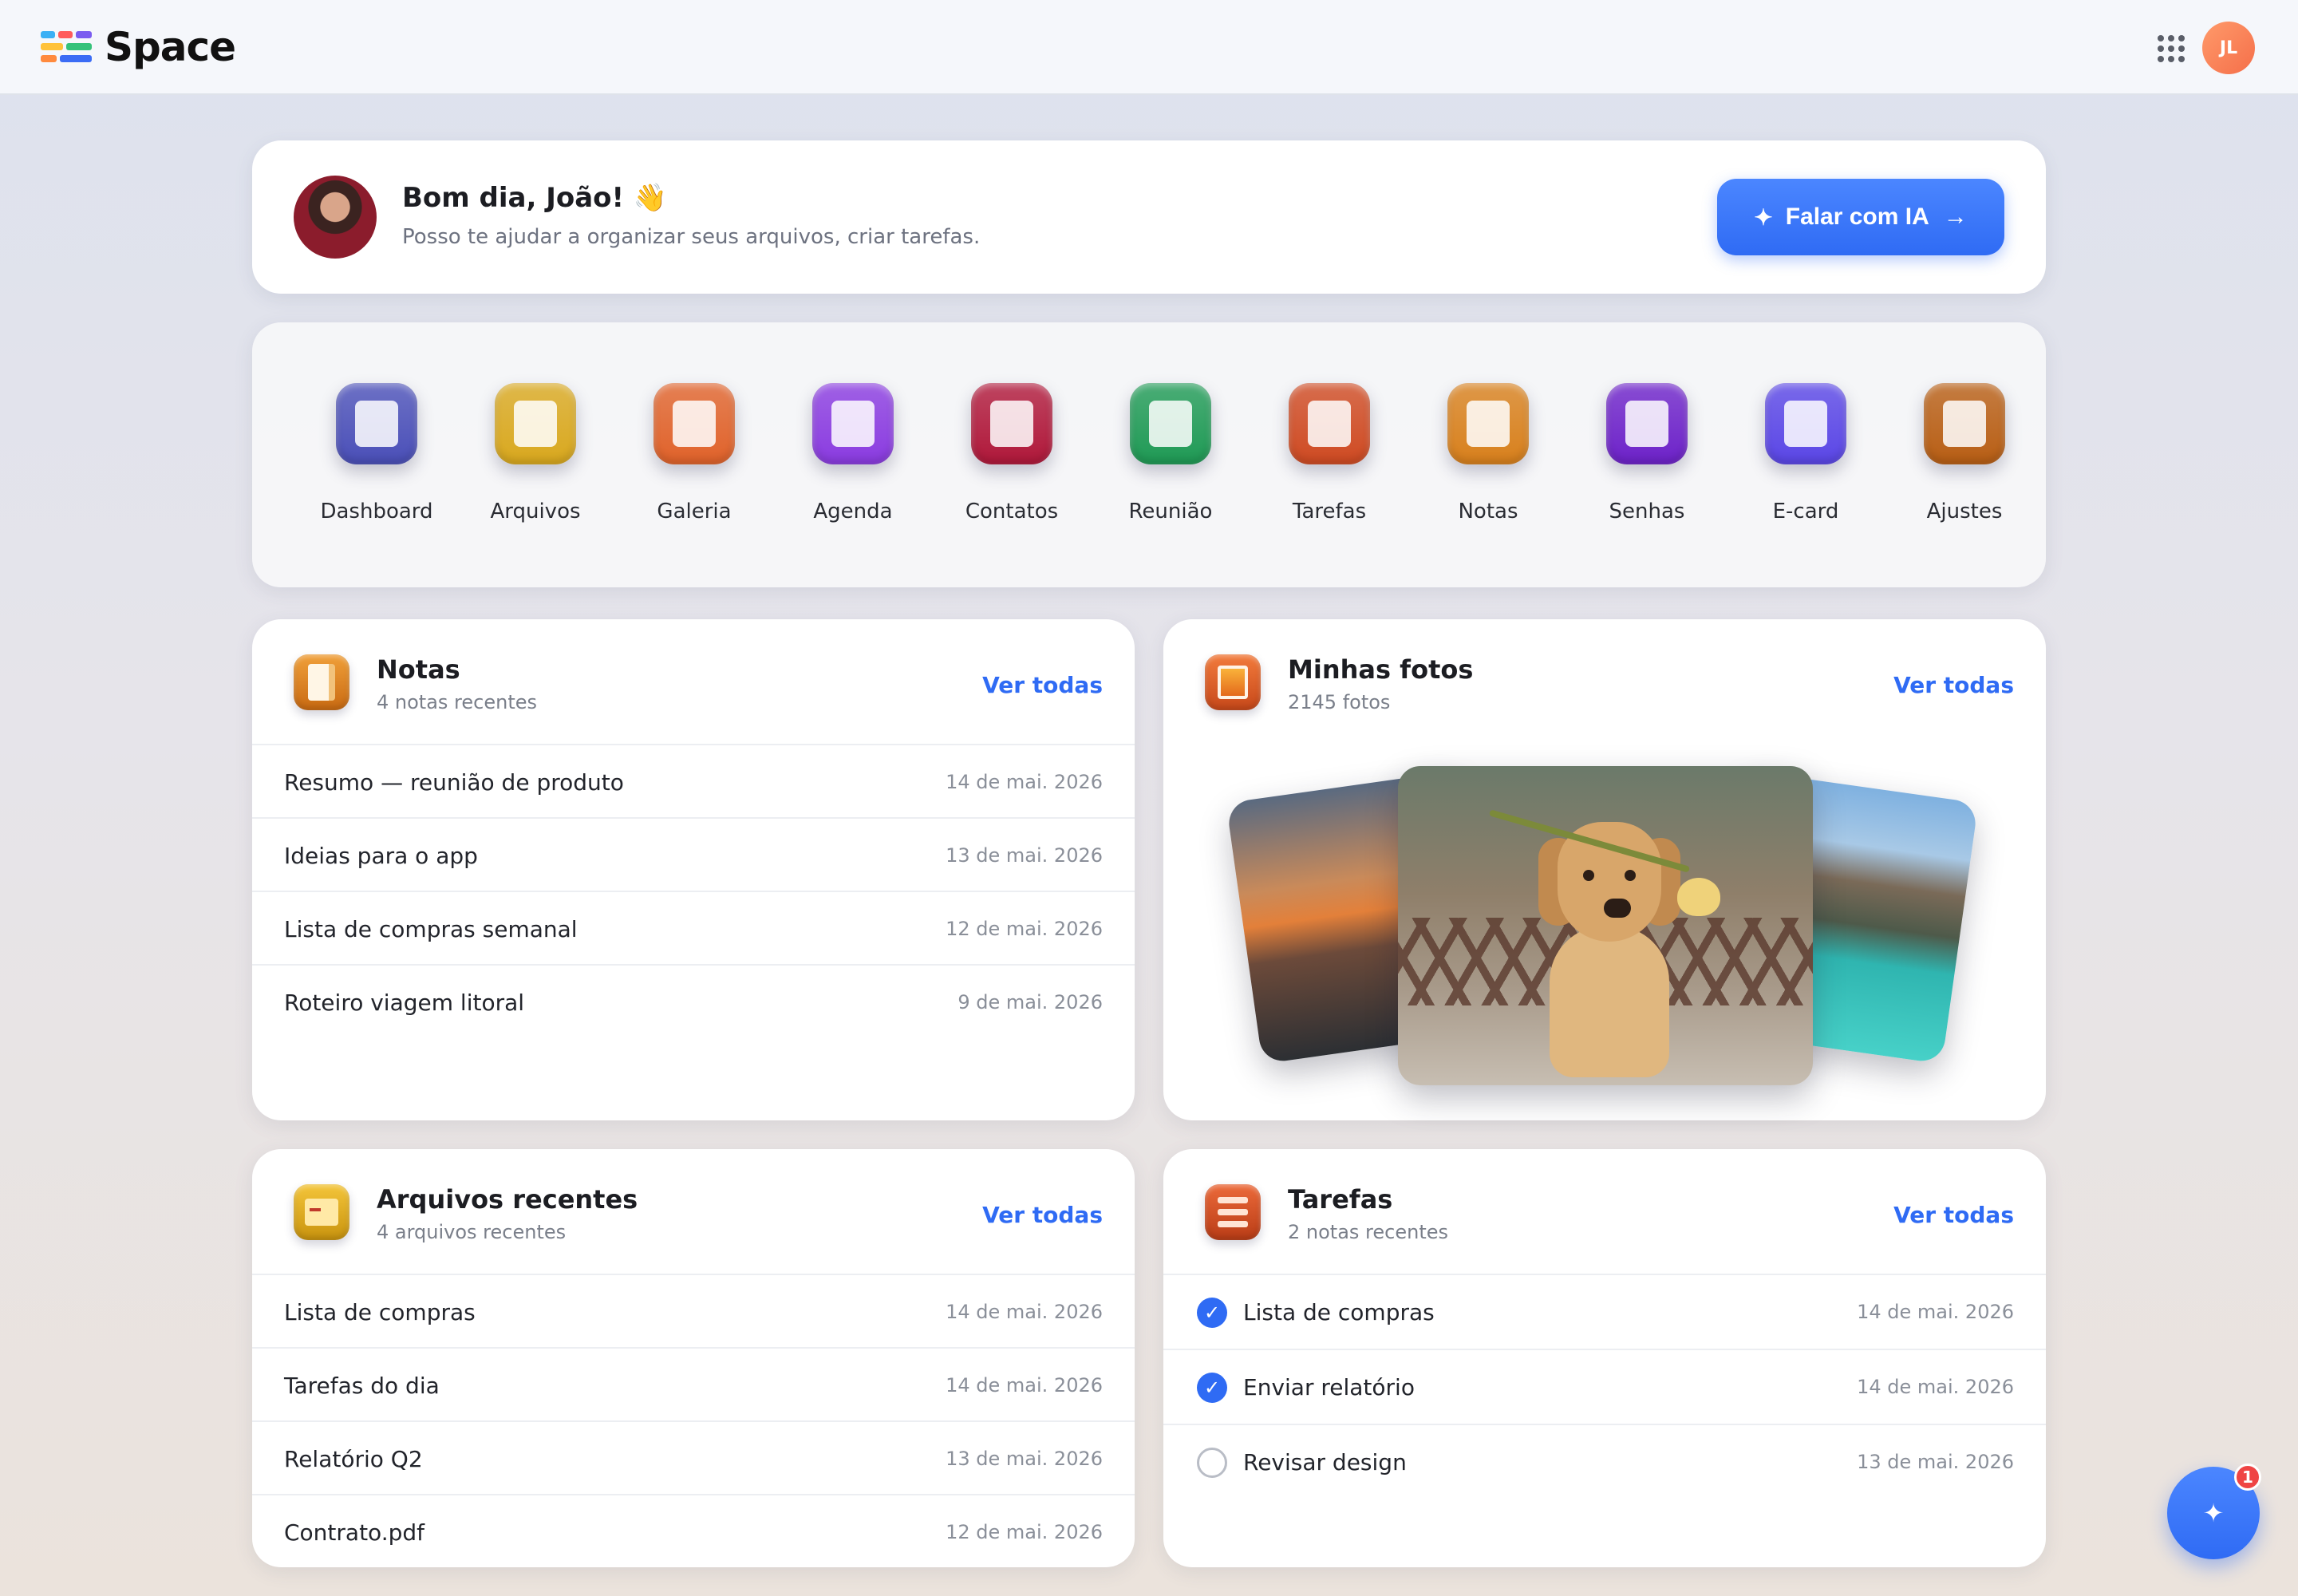  I want to click on notes-row-title: Roteiro viagem litoral, so click(405, 1003).